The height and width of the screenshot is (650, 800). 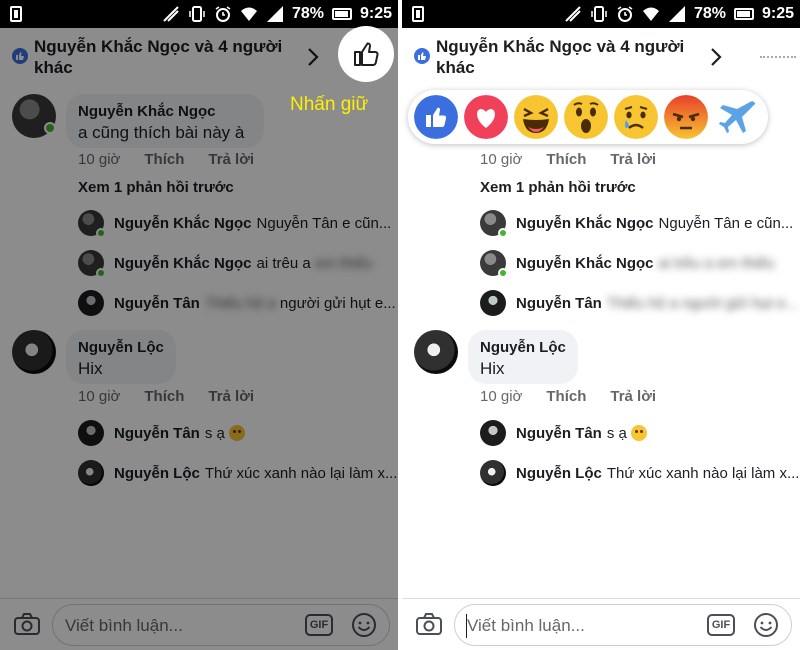 What do you see at coordinates (558, 187) in the screenshot?
I see `view-previous-replies: Xem 1 phản hồi trước` at bounding box center [558, 187].